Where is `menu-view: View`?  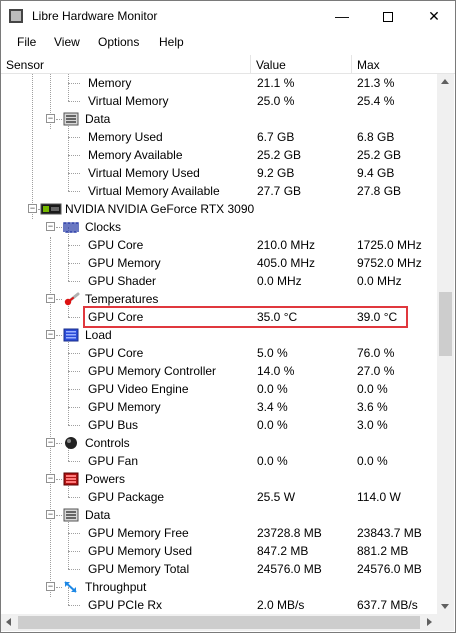 menu-view: View is located at coordinates (67, 42).